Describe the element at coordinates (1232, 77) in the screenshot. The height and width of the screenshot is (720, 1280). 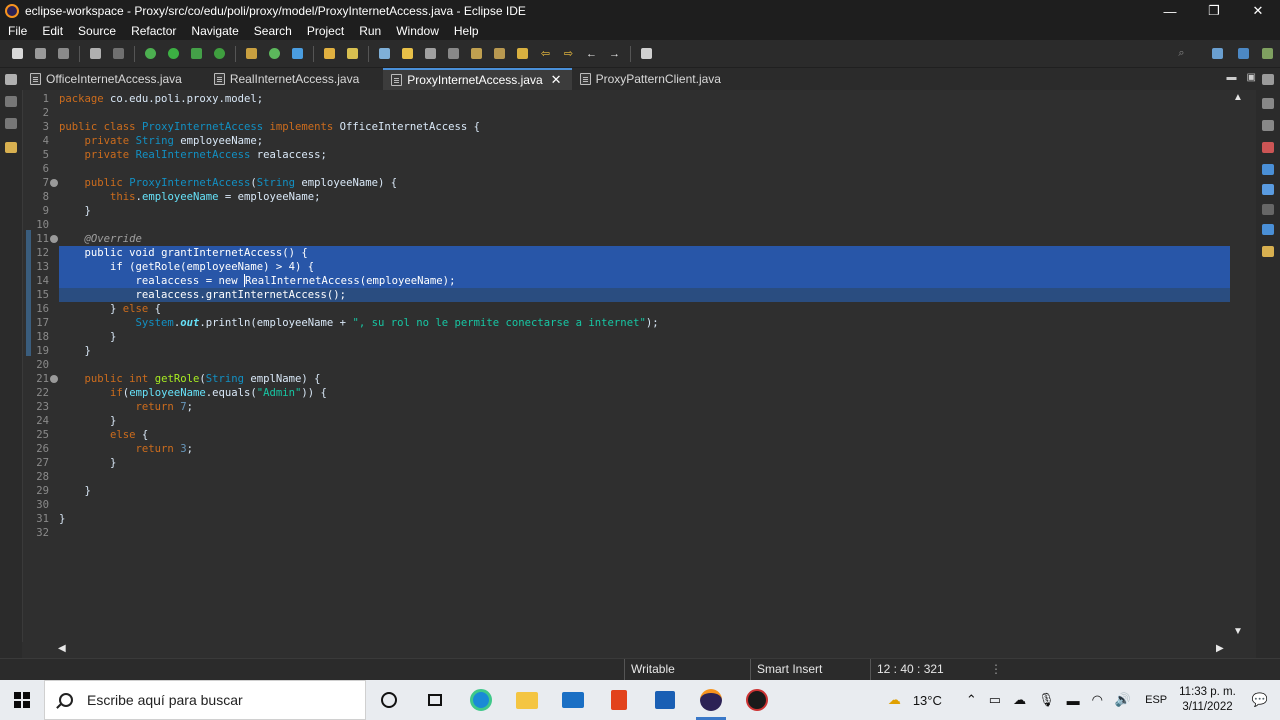
I see `minimize-editor-icon: ▬` at that location.